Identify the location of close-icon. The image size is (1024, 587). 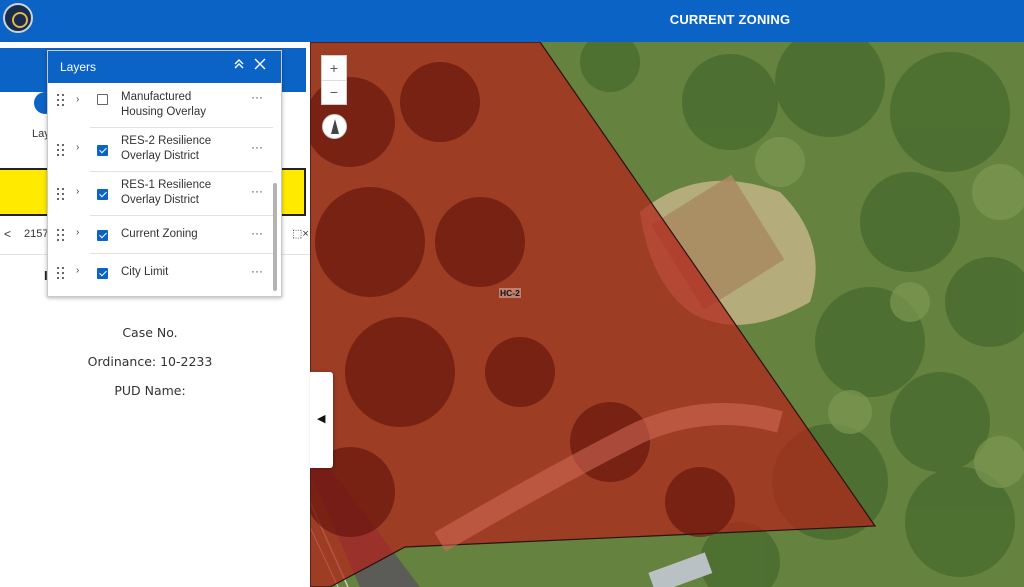
(260, 65).